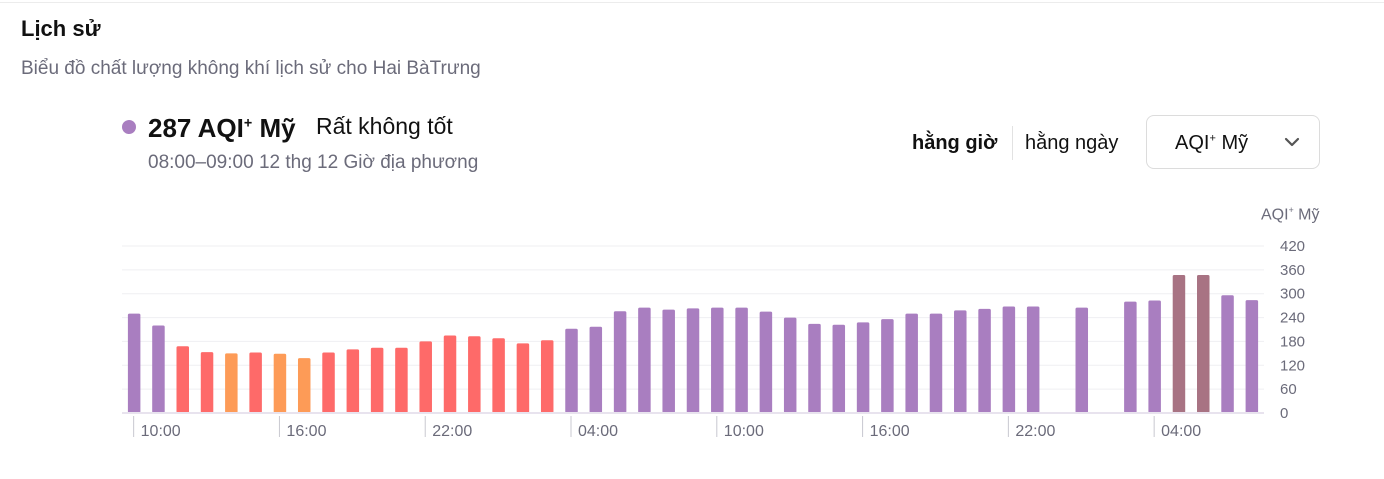 This screenshot has height=479, width=1384. I want to click on y-tick-label: 60, so click(1288, 389).